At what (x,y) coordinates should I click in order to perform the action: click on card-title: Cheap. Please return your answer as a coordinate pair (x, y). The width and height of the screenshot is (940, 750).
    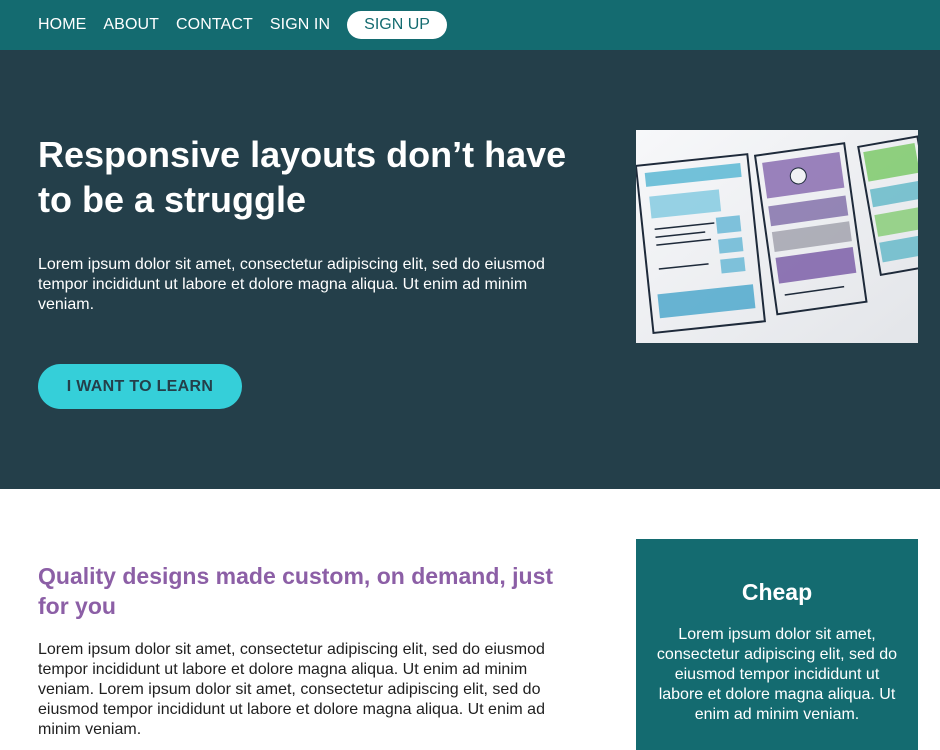
    Looking at the image, I should click on (777, 592).